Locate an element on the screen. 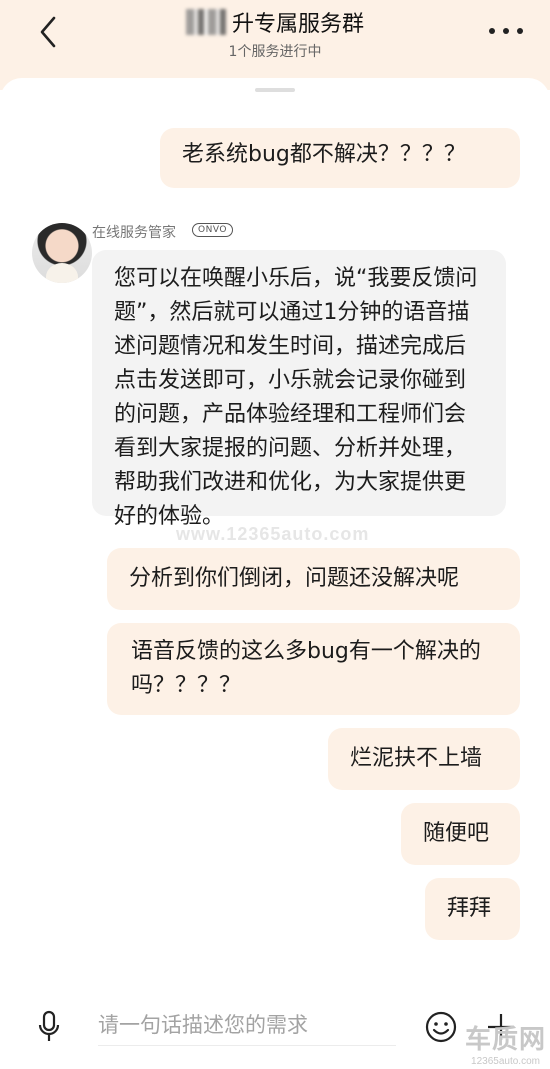  agent-name: 在线服务管家 is located at coordinates (134, 233).